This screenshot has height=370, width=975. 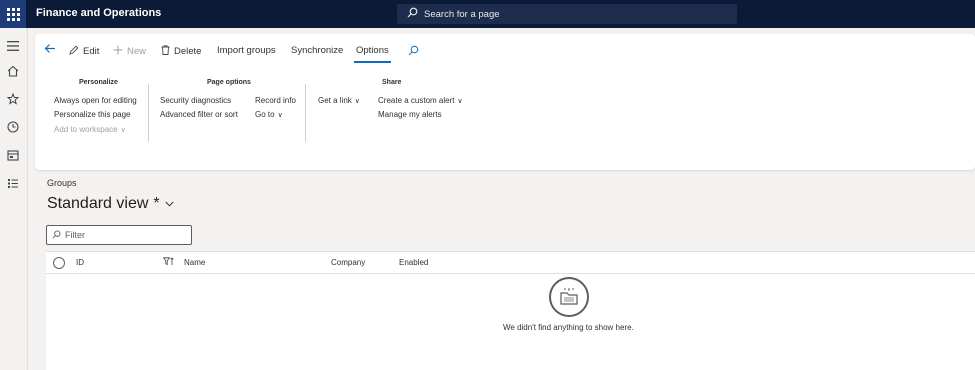 I want to click on personalize-this-page-link: Personalize this page, so click(x=92, y=114).